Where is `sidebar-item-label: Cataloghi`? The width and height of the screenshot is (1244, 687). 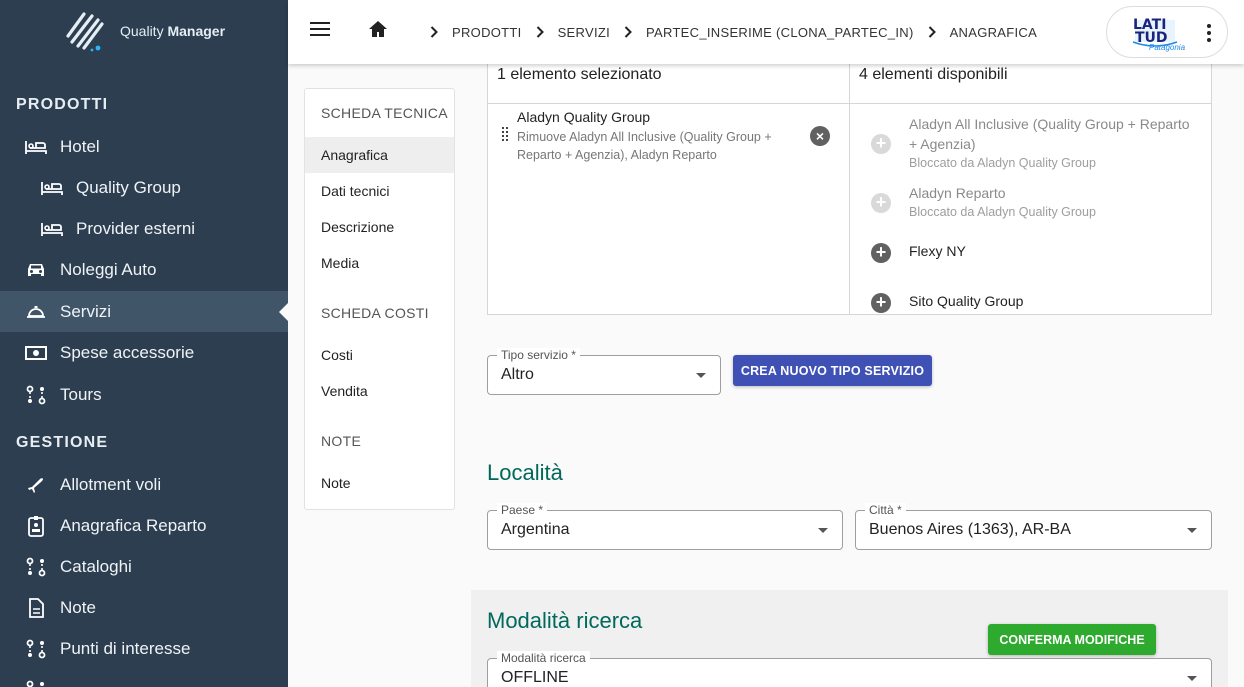
sidebar-item-label: Cataloghi is located at coordinates (96, 566).